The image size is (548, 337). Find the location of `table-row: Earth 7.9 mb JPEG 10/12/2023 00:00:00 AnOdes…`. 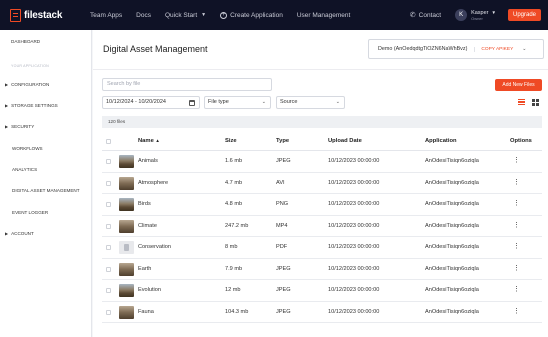

table-row: Earth 7.9 mb JPEG 10/12/2023 00:00:00 AnOdes… is located at coordinates (322, 269).